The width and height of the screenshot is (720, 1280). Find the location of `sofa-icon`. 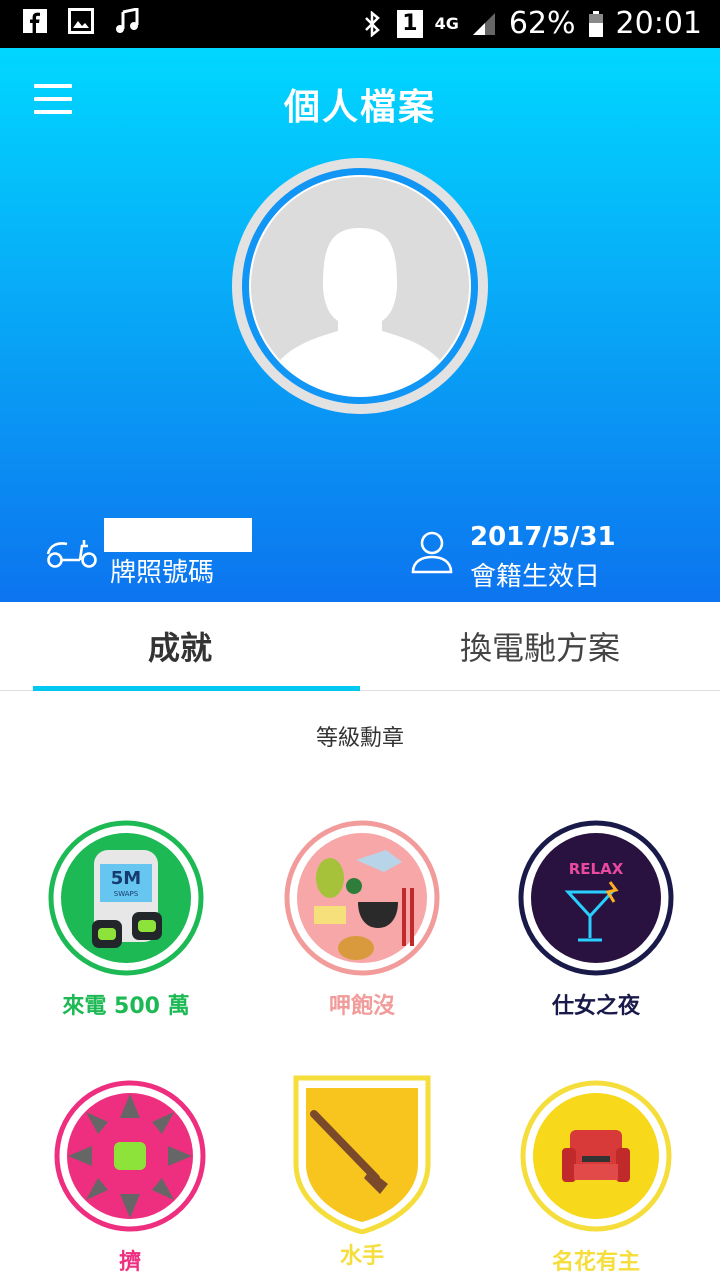

sofa-icon is located at coordinates (596, 1156).